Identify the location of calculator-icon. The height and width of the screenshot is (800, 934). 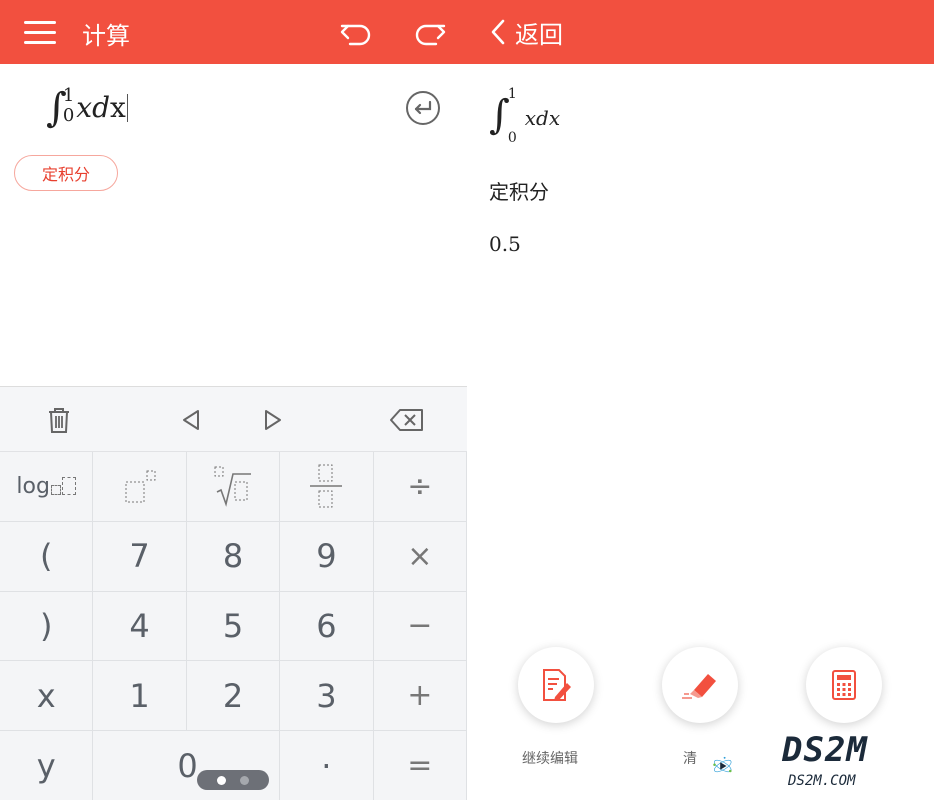
(844, 685).